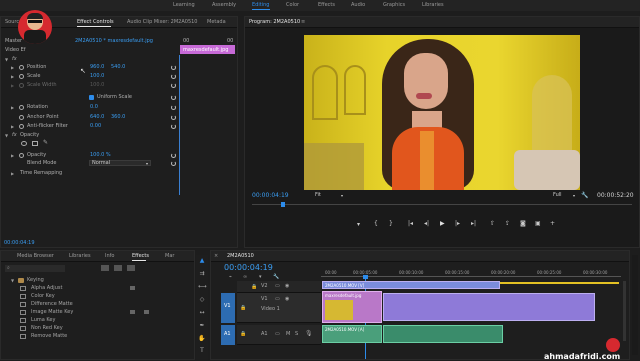 The width and height of the screenshot is (640, 361). I want to click on workspace-effects: Effects, so click(326, 5).